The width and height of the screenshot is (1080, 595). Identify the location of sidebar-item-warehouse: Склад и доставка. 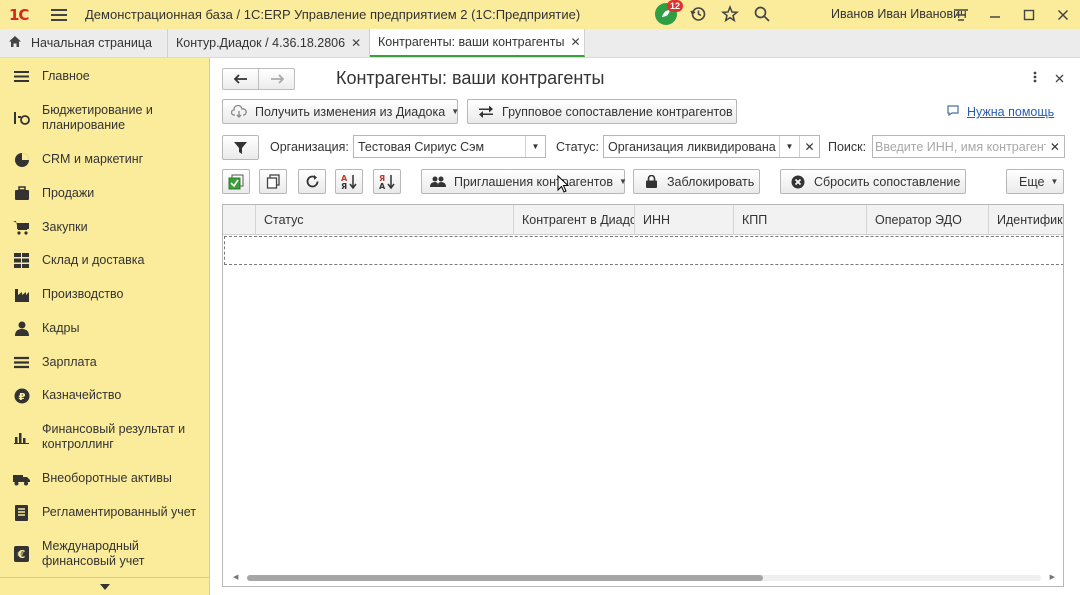
(104, 260).